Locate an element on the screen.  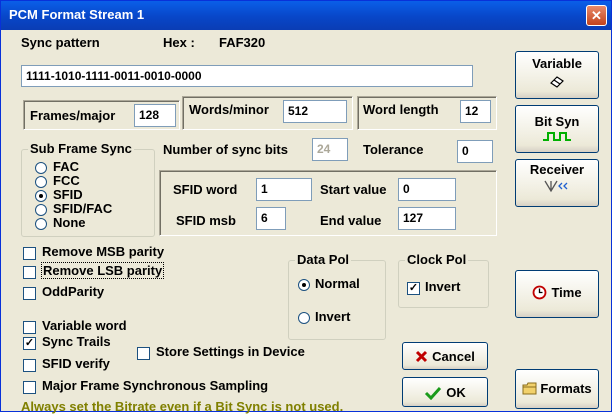
cancel-button-content: Cancel is located at coordinates (445, 356).